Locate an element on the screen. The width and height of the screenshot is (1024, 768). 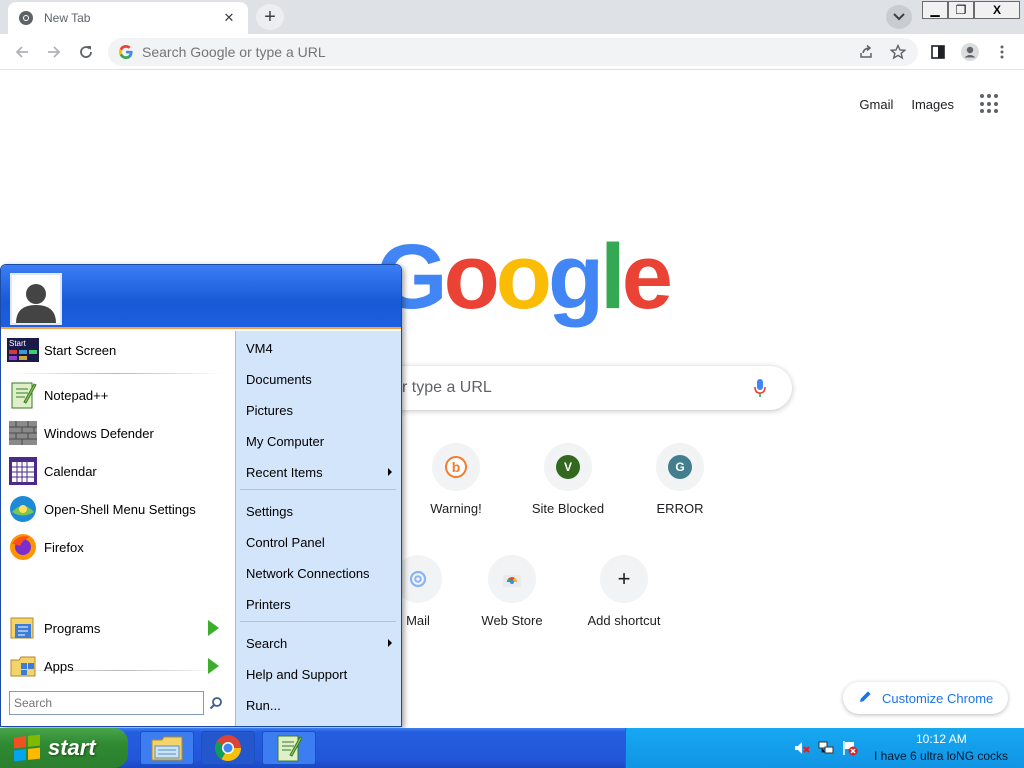
plus-icon: + is located at coordinates (624, 579).